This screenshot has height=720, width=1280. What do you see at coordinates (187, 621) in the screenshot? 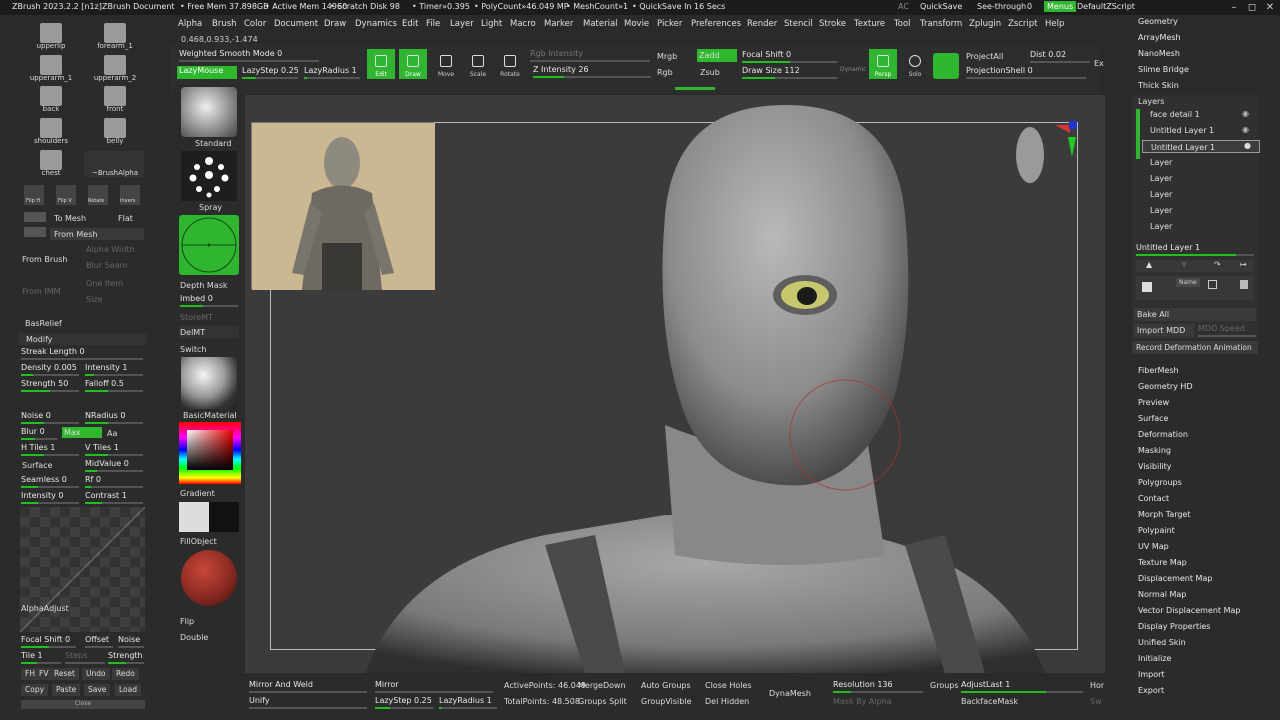
I see `flip-button: Flip` at bounding box center [187, 621].